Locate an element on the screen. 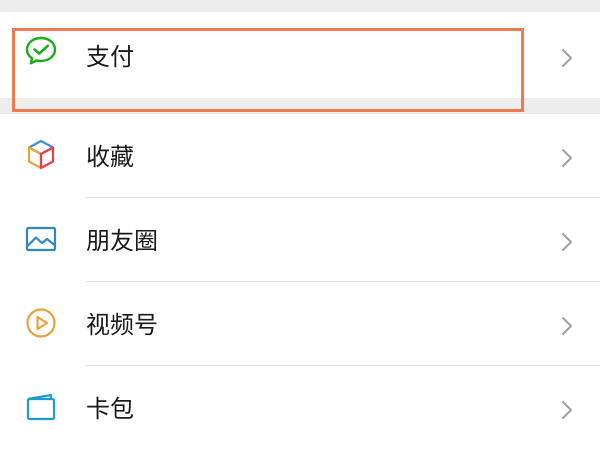 The width and height of the screenshot is (600, 450). menu-item-label: 支付 is located at coordinates (110, 57).